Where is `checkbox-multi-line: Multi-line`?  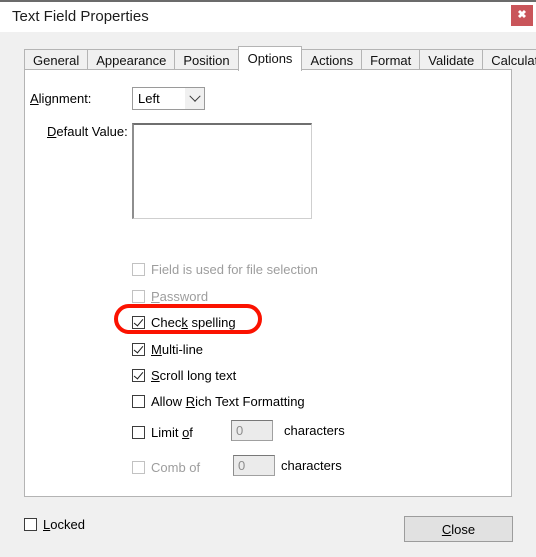 checkbox-multi-line: Multi-line is located at coordinates (167, 349).